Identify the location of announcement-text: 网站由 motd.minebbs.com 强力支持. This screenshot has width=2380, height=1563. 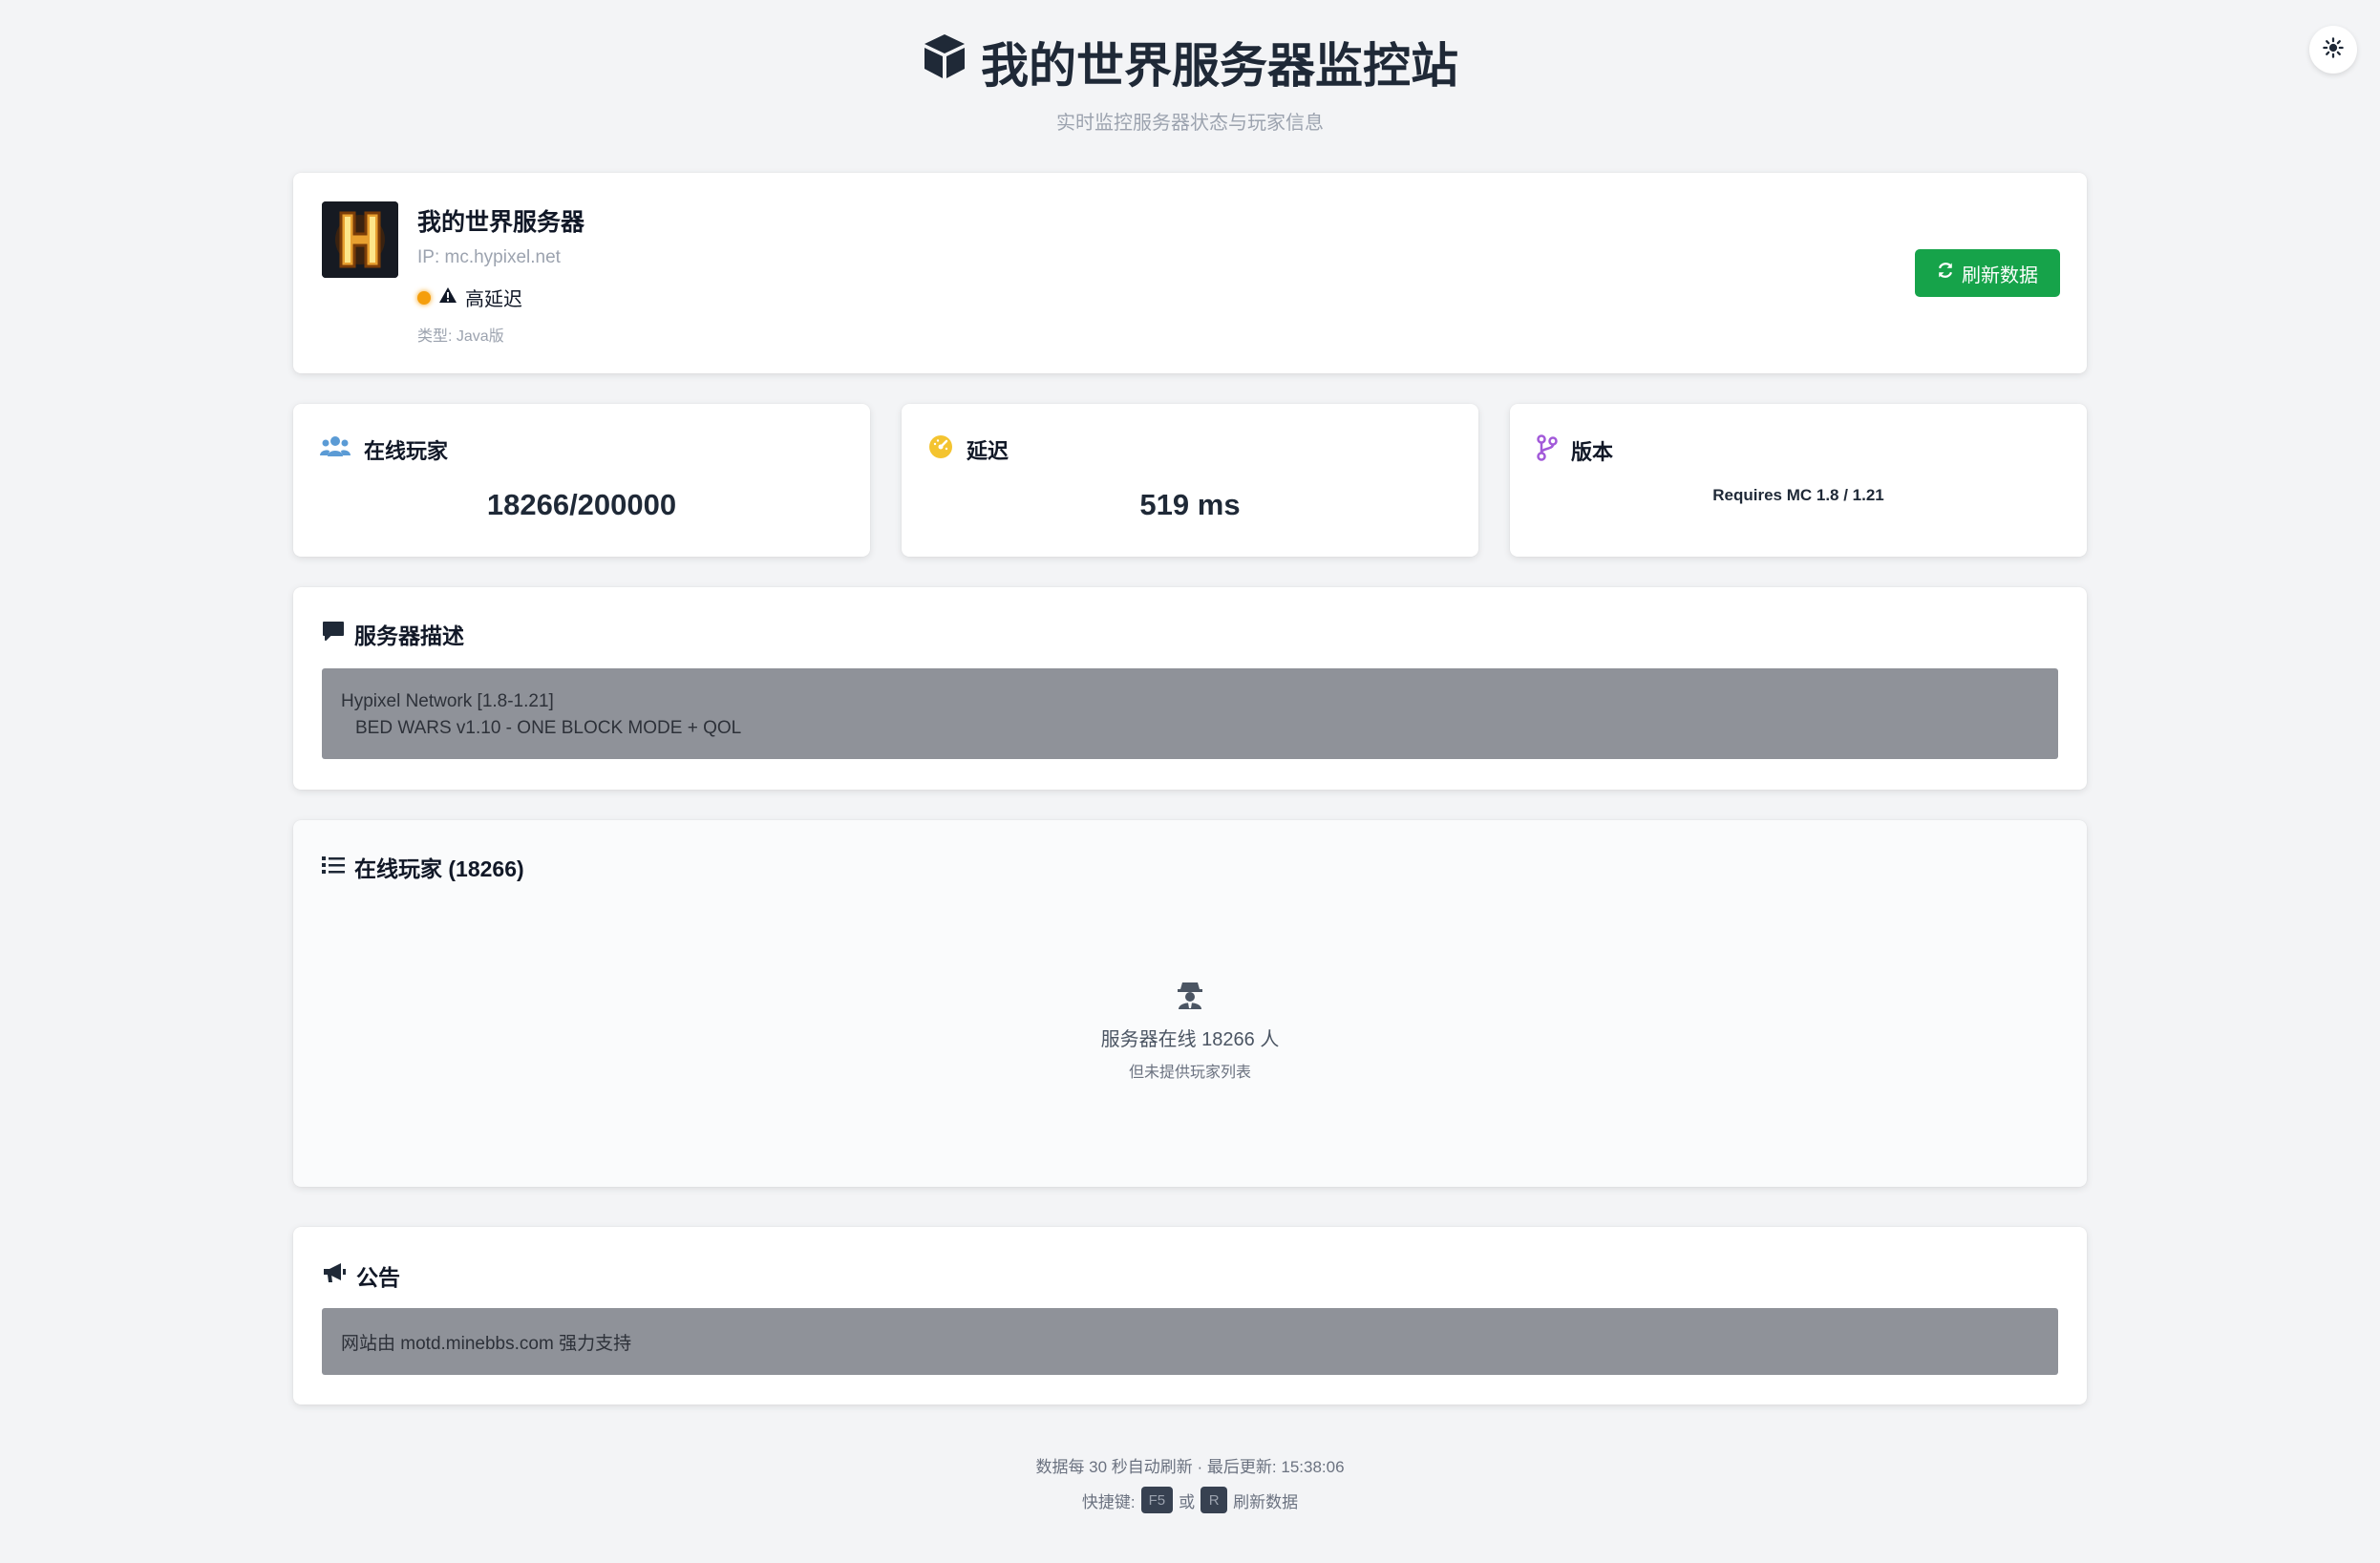
(487, 1343).